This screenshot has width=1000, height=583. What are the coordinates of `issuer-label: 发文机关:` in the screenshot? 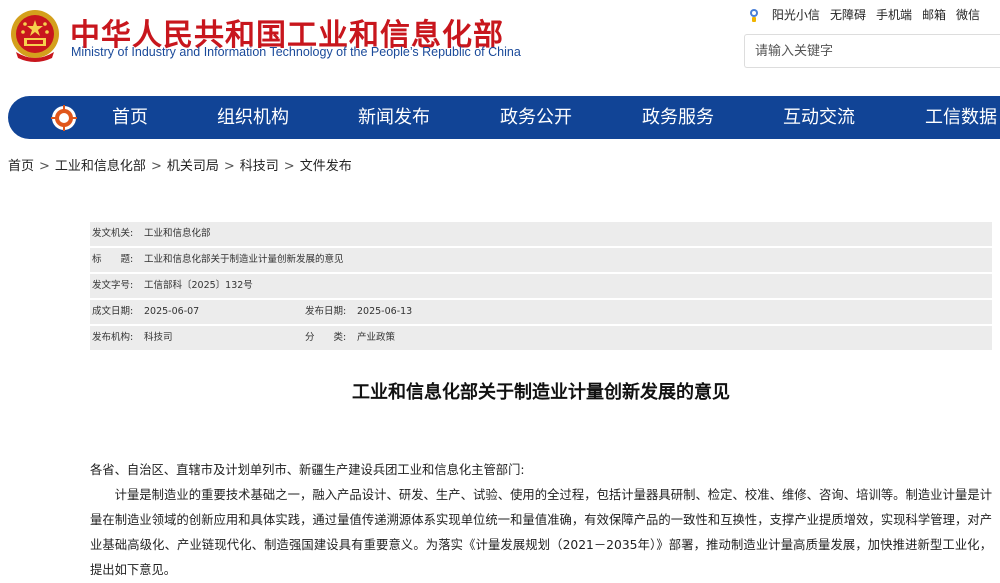 It's located at (113, 233).